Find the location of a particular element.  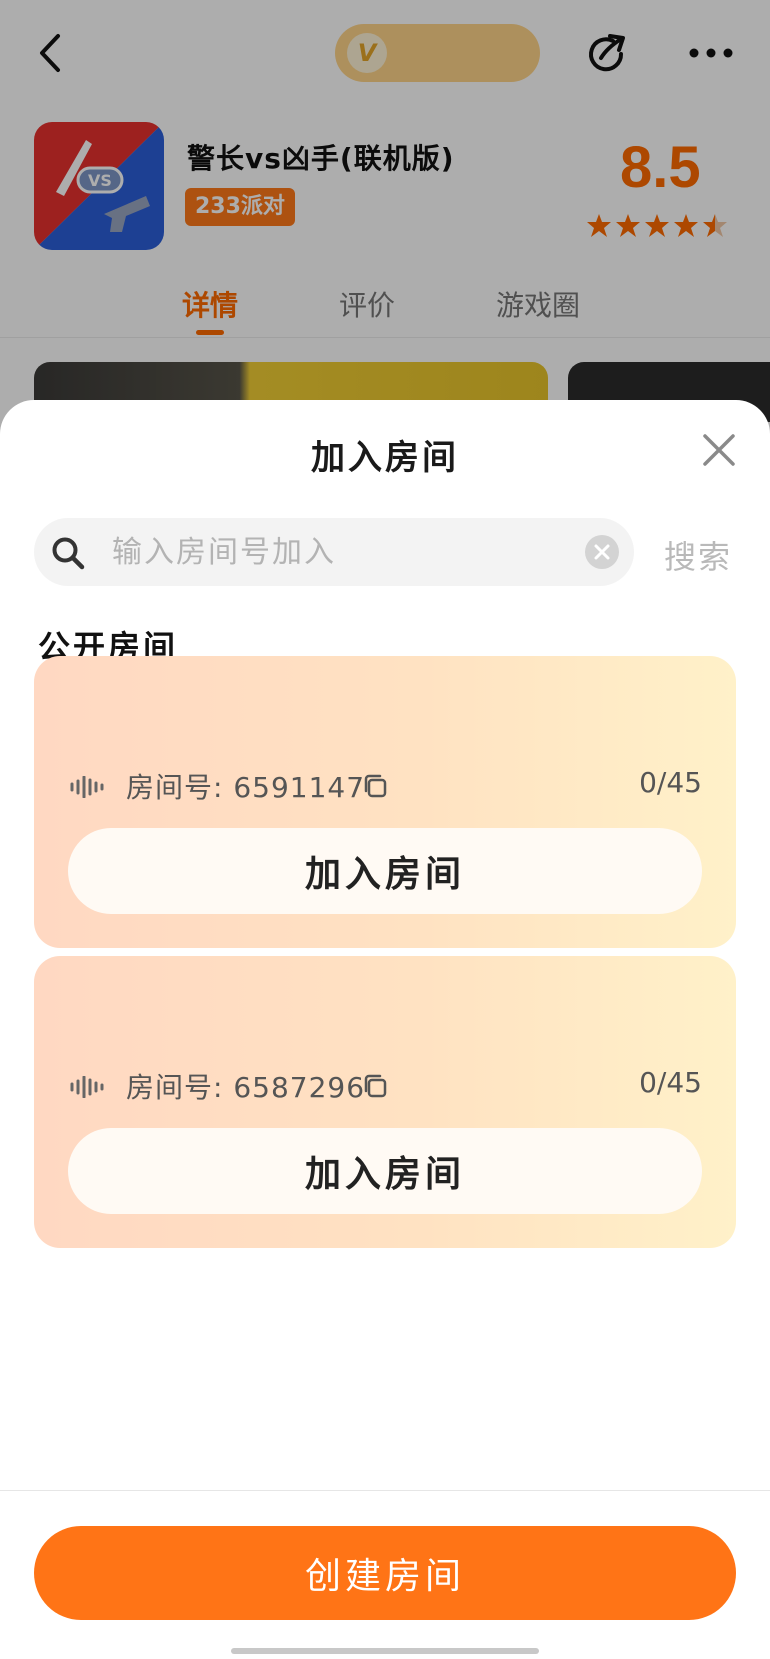

room-number: 房间号: 6587296 is located at coordinates (246, 1087).